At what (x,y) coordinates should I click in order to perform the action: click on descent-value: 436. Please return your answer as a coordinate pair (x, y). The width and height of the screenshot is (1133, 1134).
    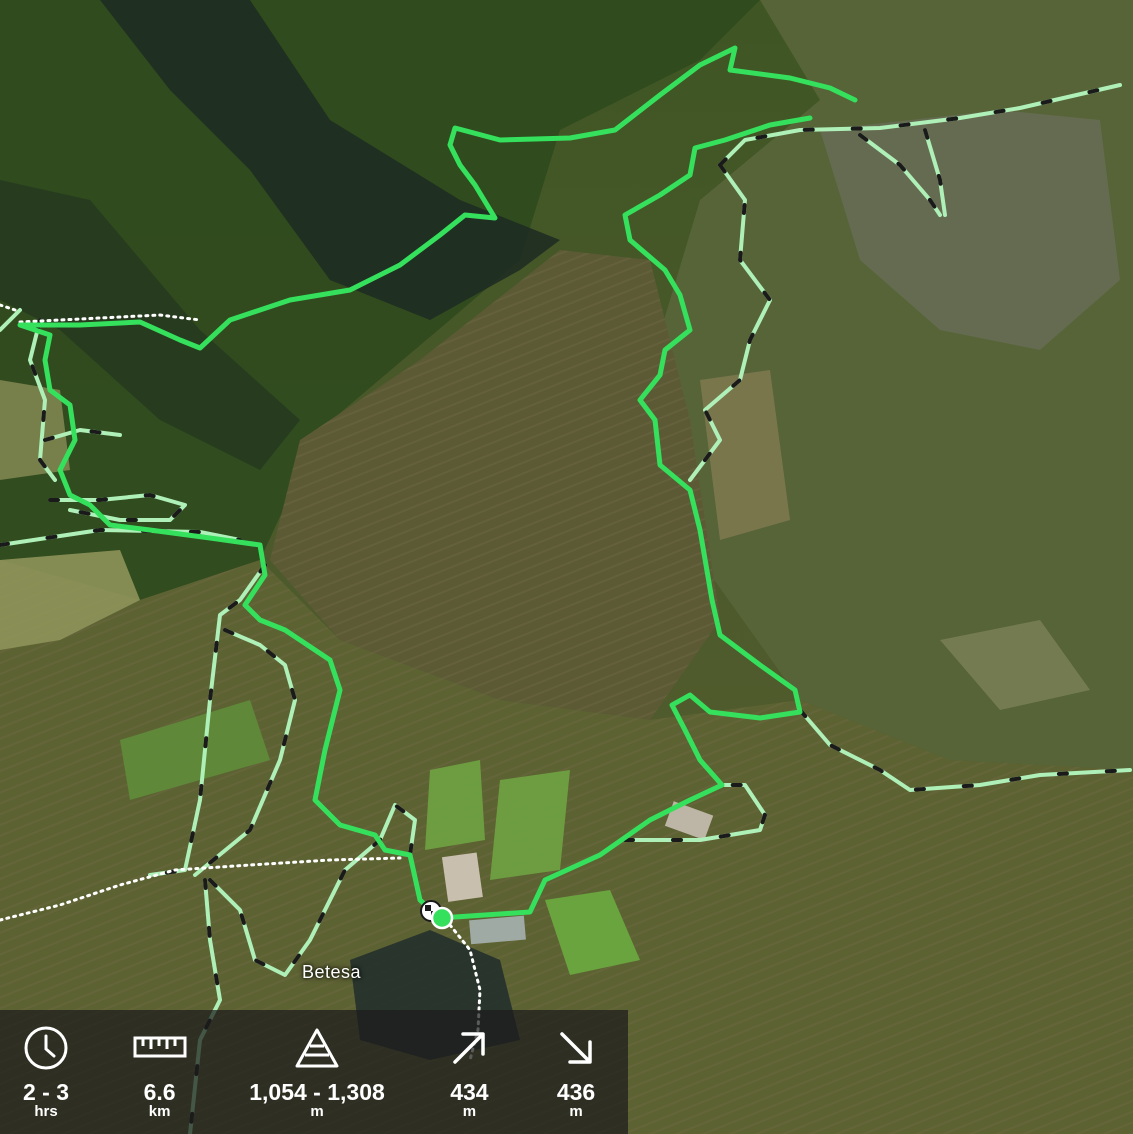
    Looking at the image, I should click on (576, 1092).